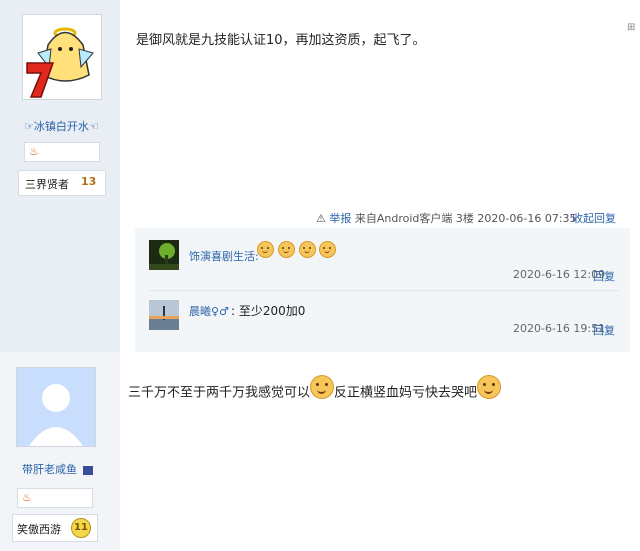 This screenshot has width=640, height=551. Describe the element at coordinates (559, 328) in the screenshot. I see `comment-time: 2020-6-16 19:51` at that location.